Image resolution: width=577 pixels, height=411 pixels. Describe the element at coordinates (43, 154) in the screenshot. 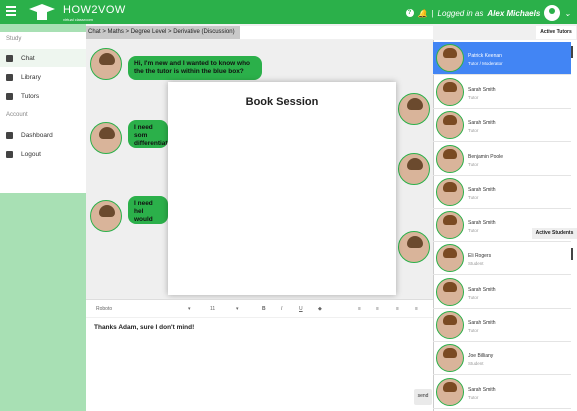

I see `sidebar-item-logout: Logout` at that location.